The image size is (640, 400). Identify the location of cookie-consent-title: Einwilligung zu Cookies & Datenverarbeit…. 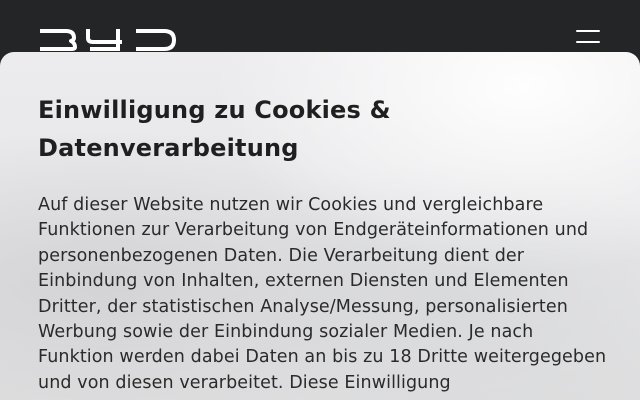
(214, 129).